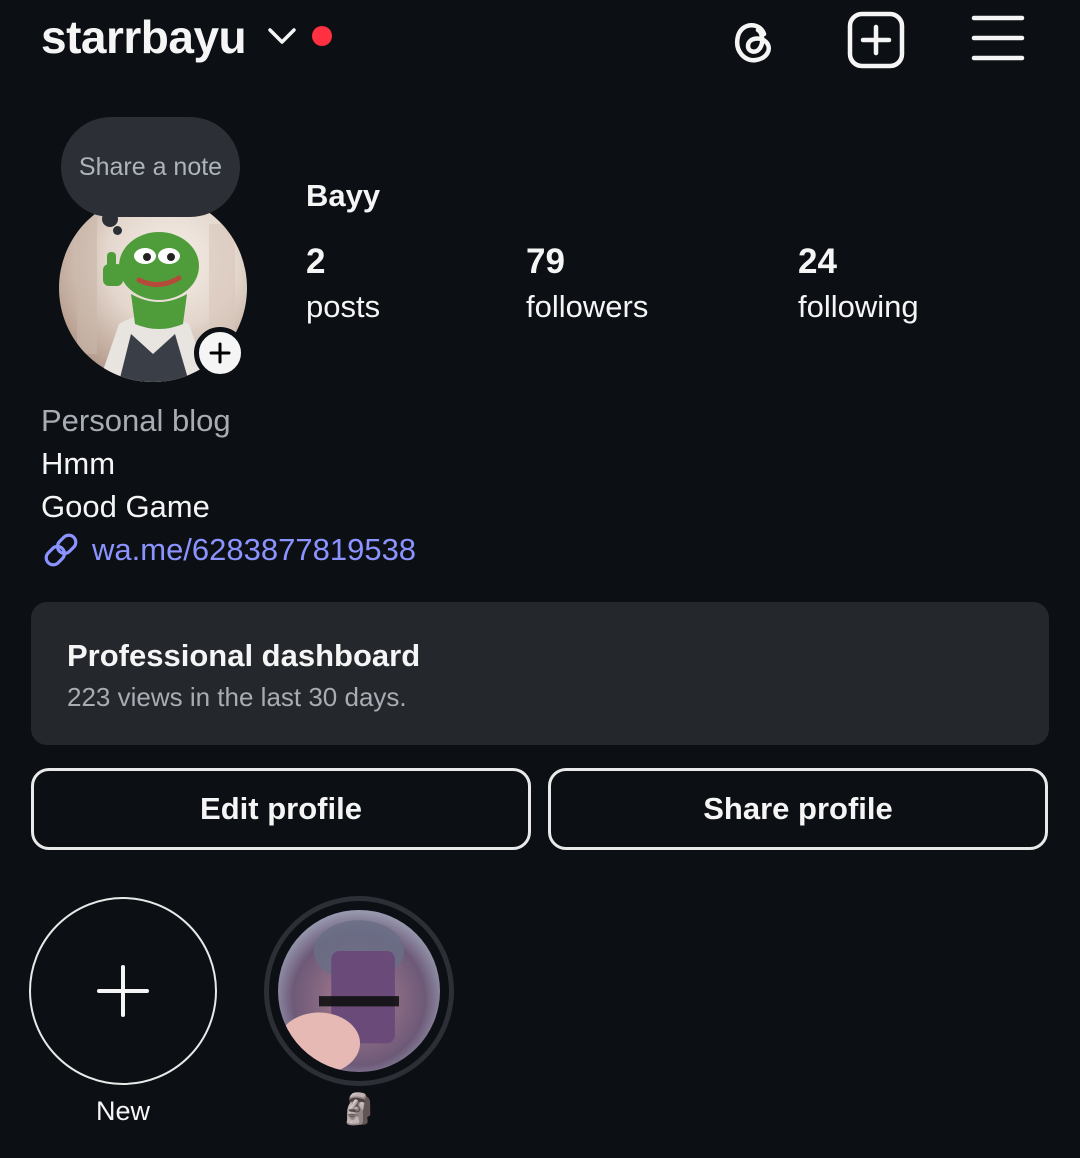 The image size is (1080, 1158). I want to click on dashboard-title: Professional dashboard, so click(244, 655).